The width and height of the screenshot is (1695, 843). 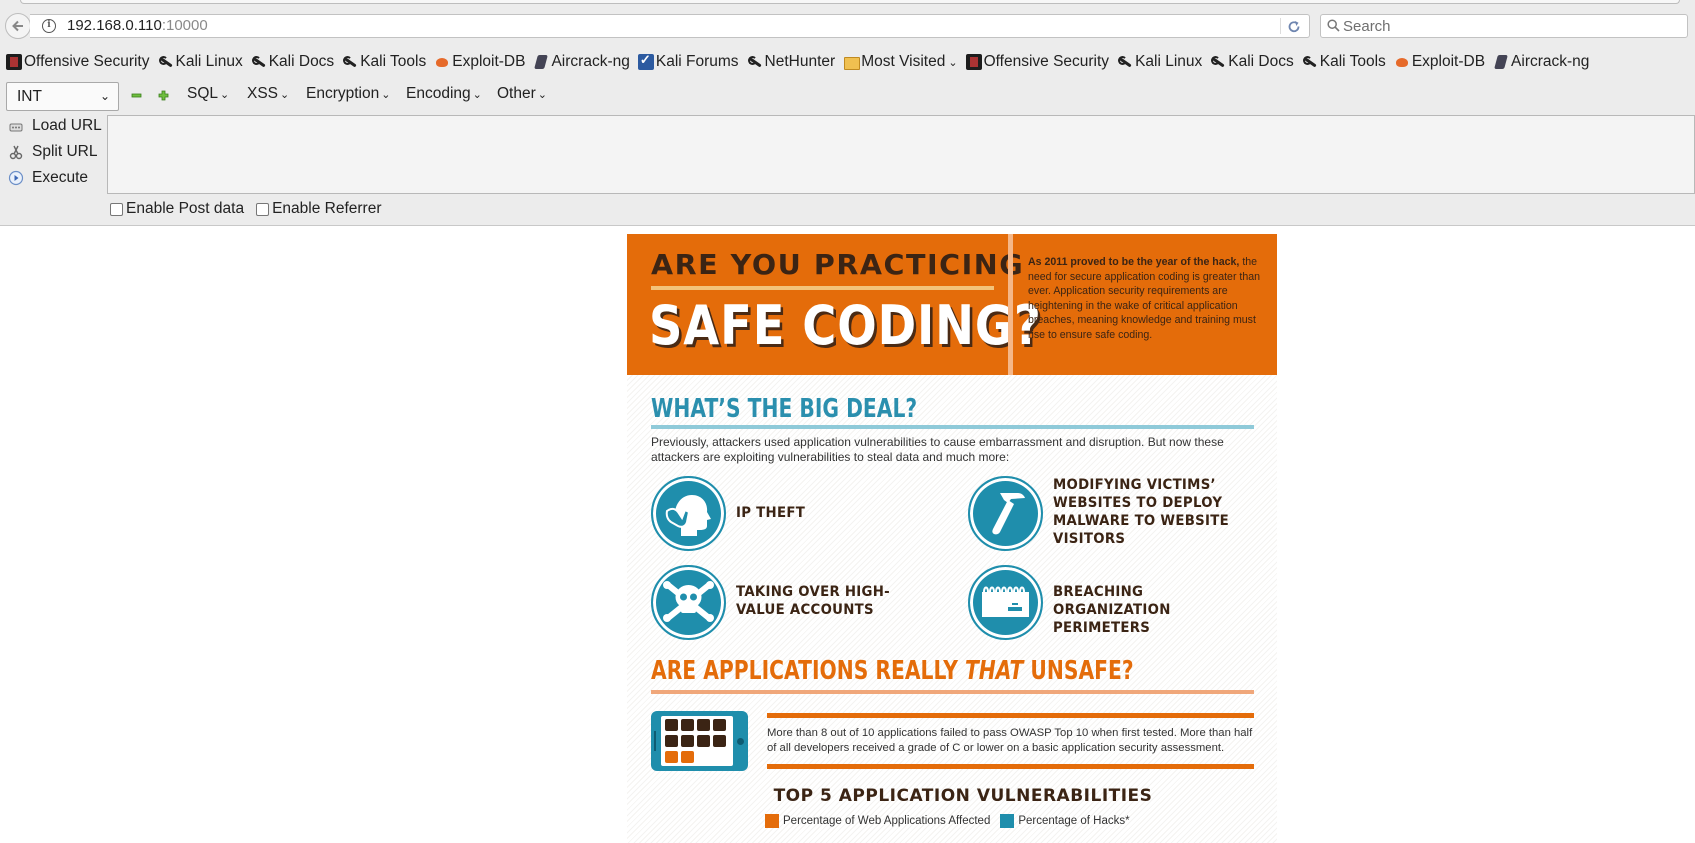 I want to click on execute-button: Execute, so click(x=48, y=178).